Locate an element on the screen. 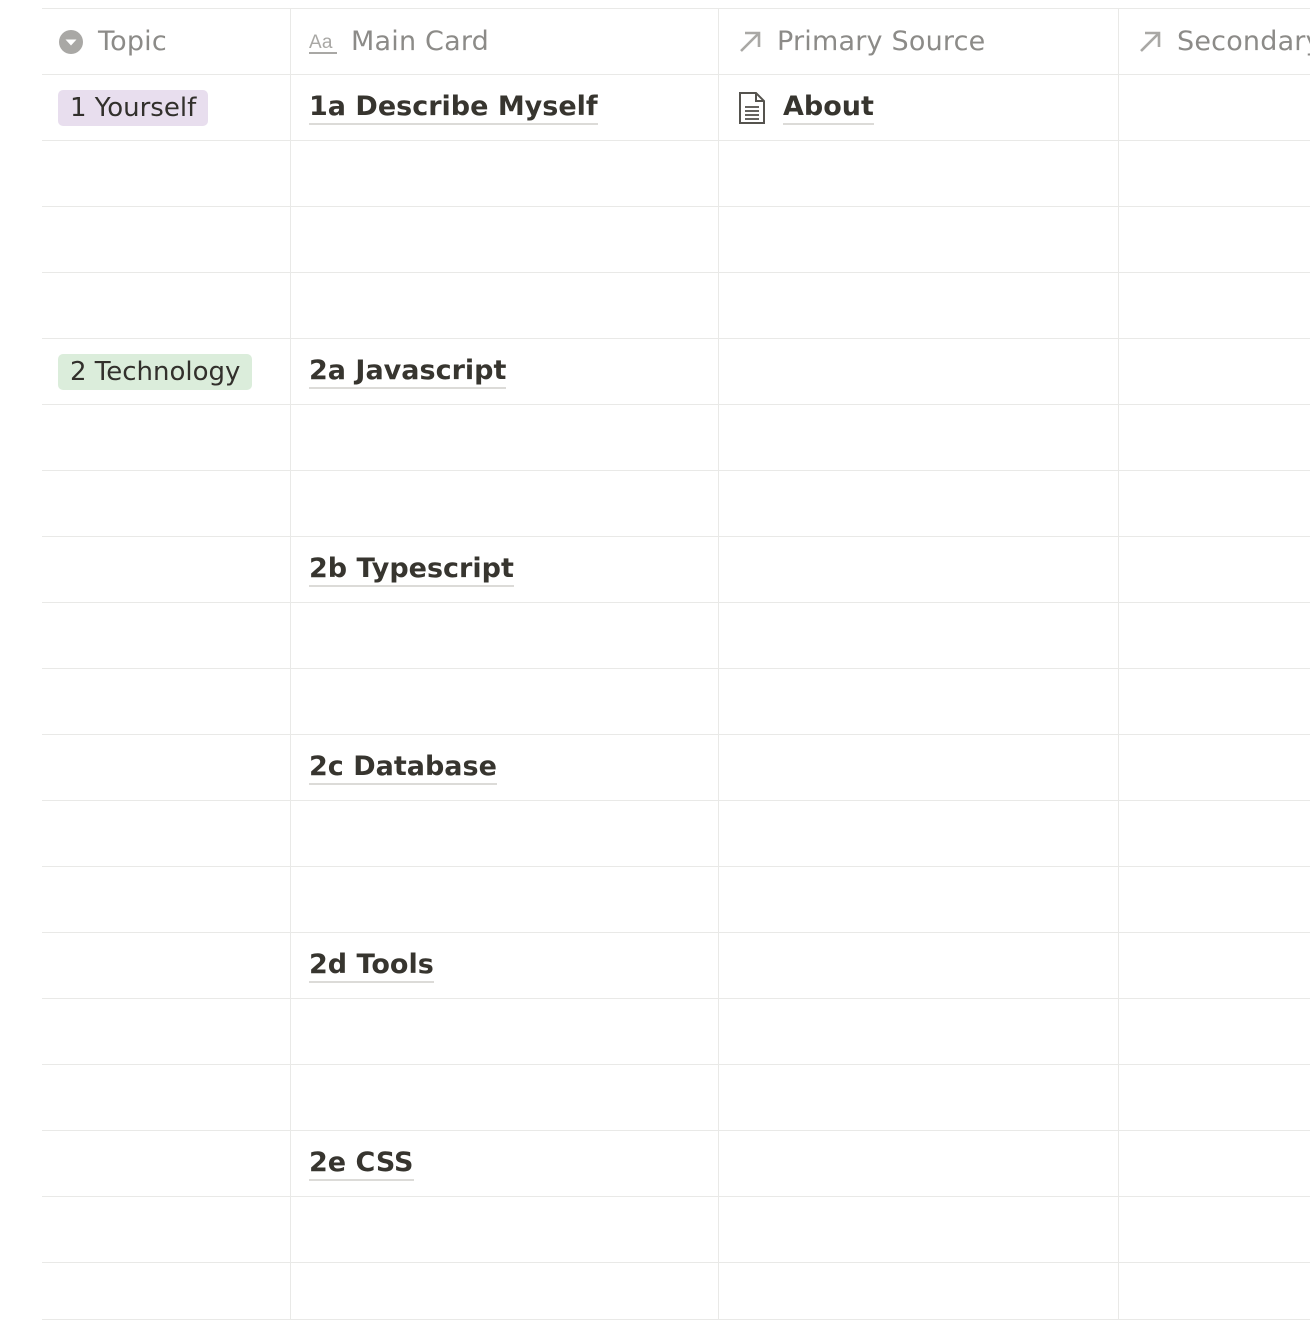 This screenshot has height=1330, width=1310. table-row: 2e CSS is located at coordinates (676, 1164).